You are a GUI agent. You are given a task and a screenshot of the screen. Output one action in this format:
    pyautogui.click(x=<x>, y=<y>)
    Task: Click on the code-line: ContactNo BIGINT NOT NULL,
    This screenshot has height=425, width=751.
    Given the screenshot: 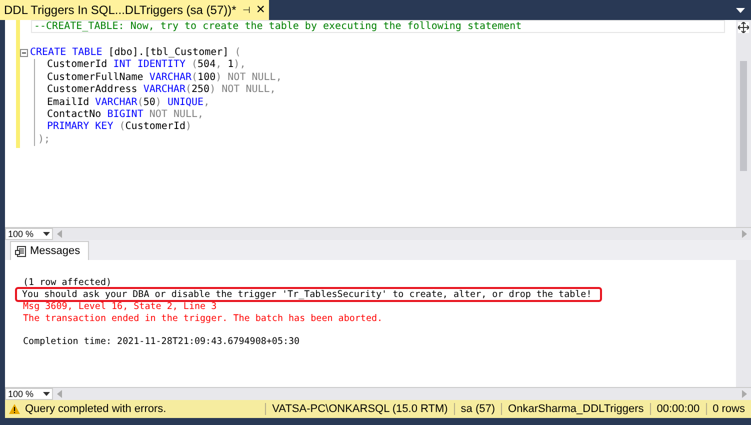 What is the action you would take?
    pyautogui.click(x=125, y=114)
    